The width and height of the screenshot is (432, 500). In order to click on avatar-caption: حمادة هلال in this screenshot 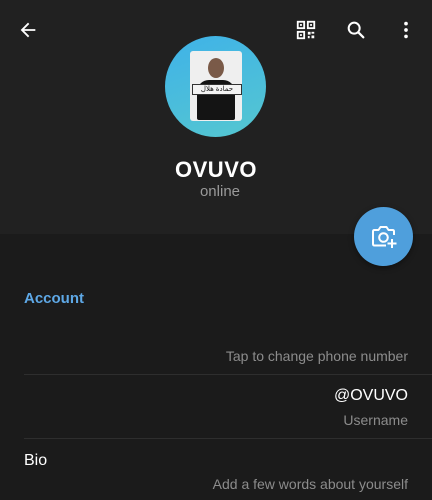, I will do `click(217, 89)`.